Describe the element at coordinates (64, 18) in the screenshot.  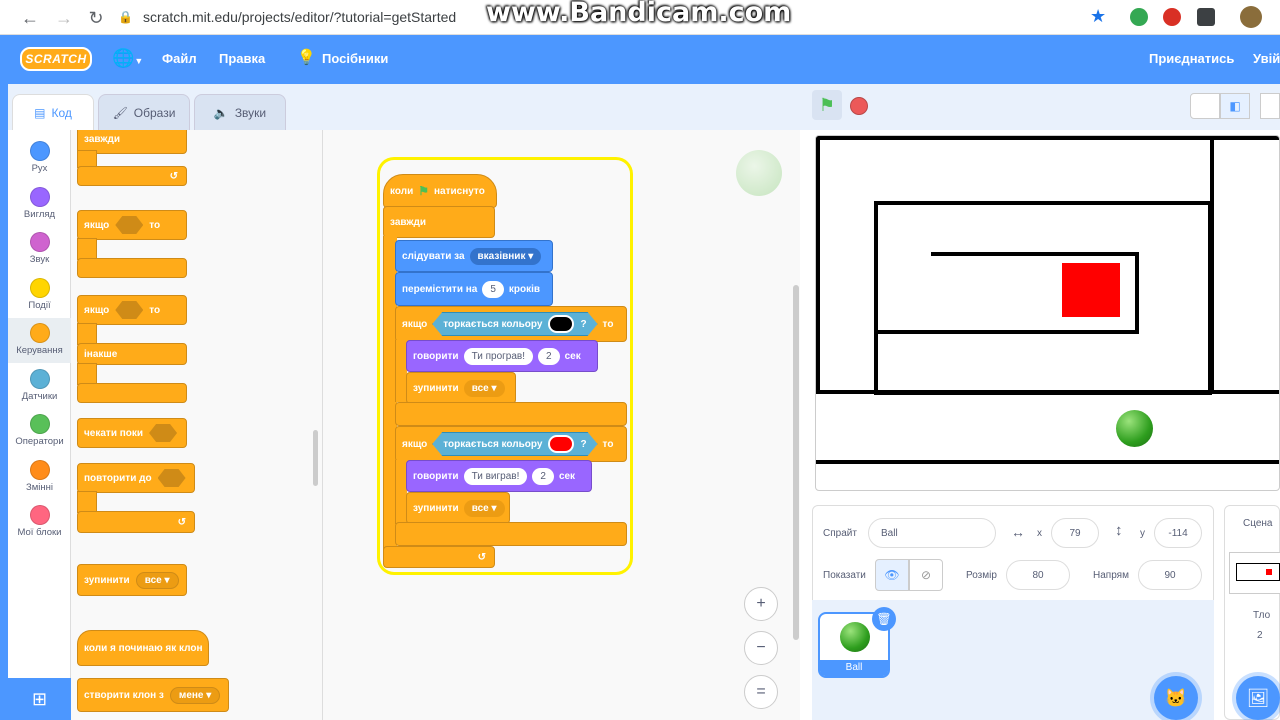
I see `forward-icon: →` at that location.